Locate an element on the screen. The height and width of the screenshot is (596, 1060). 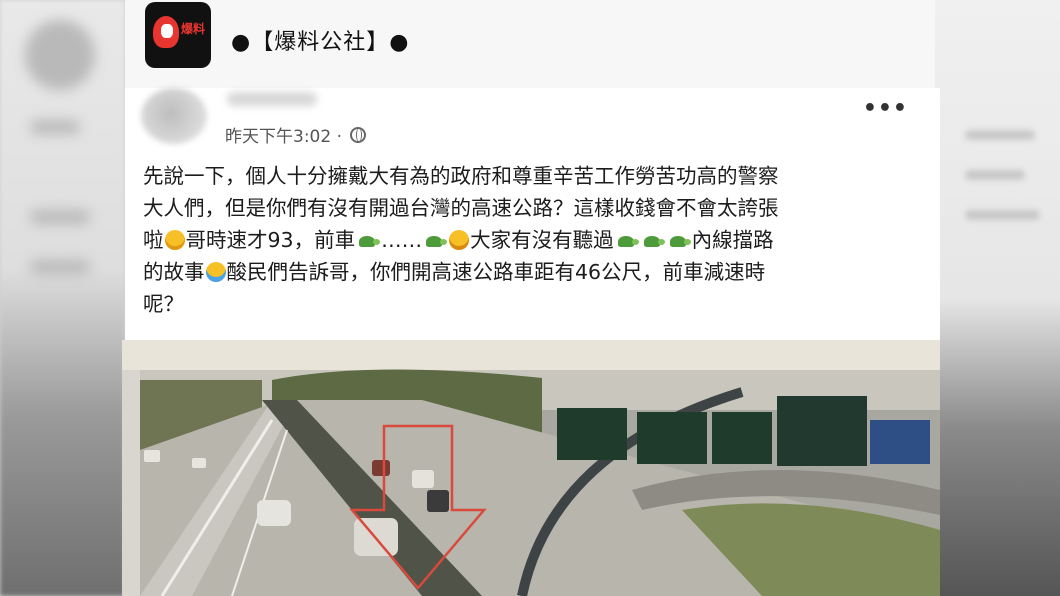
author-name-blurred is located at coordinates (272, 99).